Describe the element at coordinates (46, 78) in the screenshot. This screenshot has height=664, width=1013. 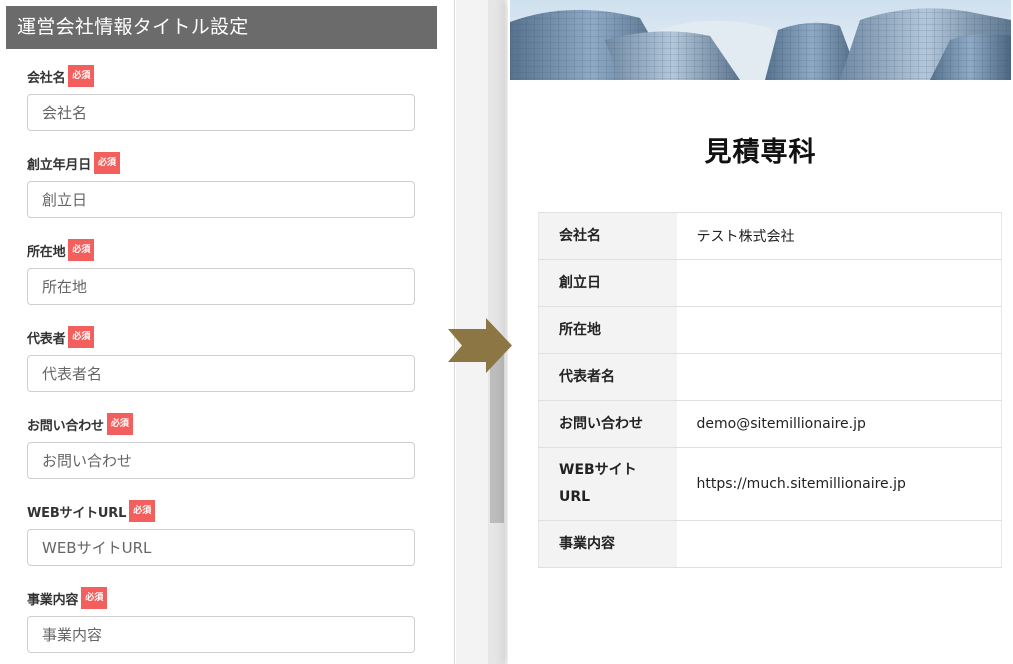
I see `field-label-company-name: 会社名` at that location.